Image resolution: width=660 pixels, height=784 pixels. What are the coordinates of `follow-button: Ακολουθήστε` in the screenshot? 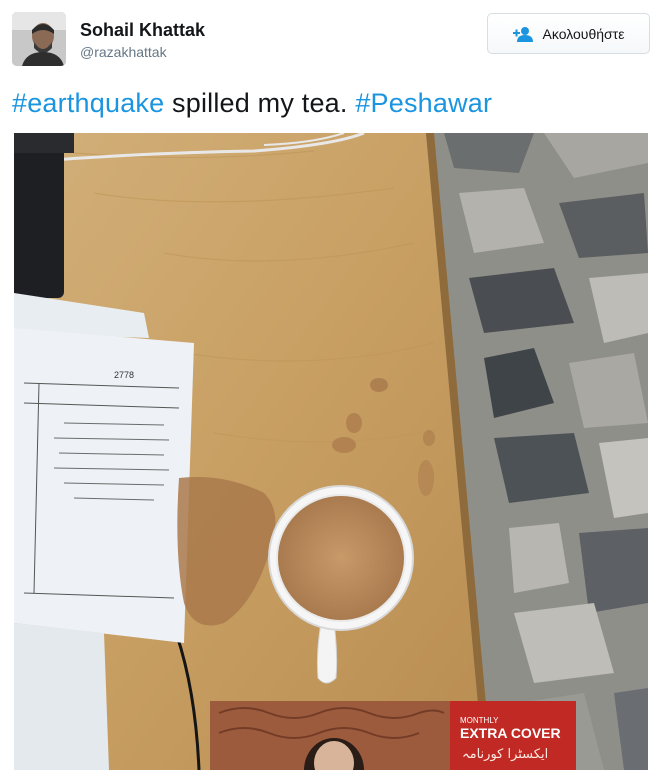 It's located at (568, 33).